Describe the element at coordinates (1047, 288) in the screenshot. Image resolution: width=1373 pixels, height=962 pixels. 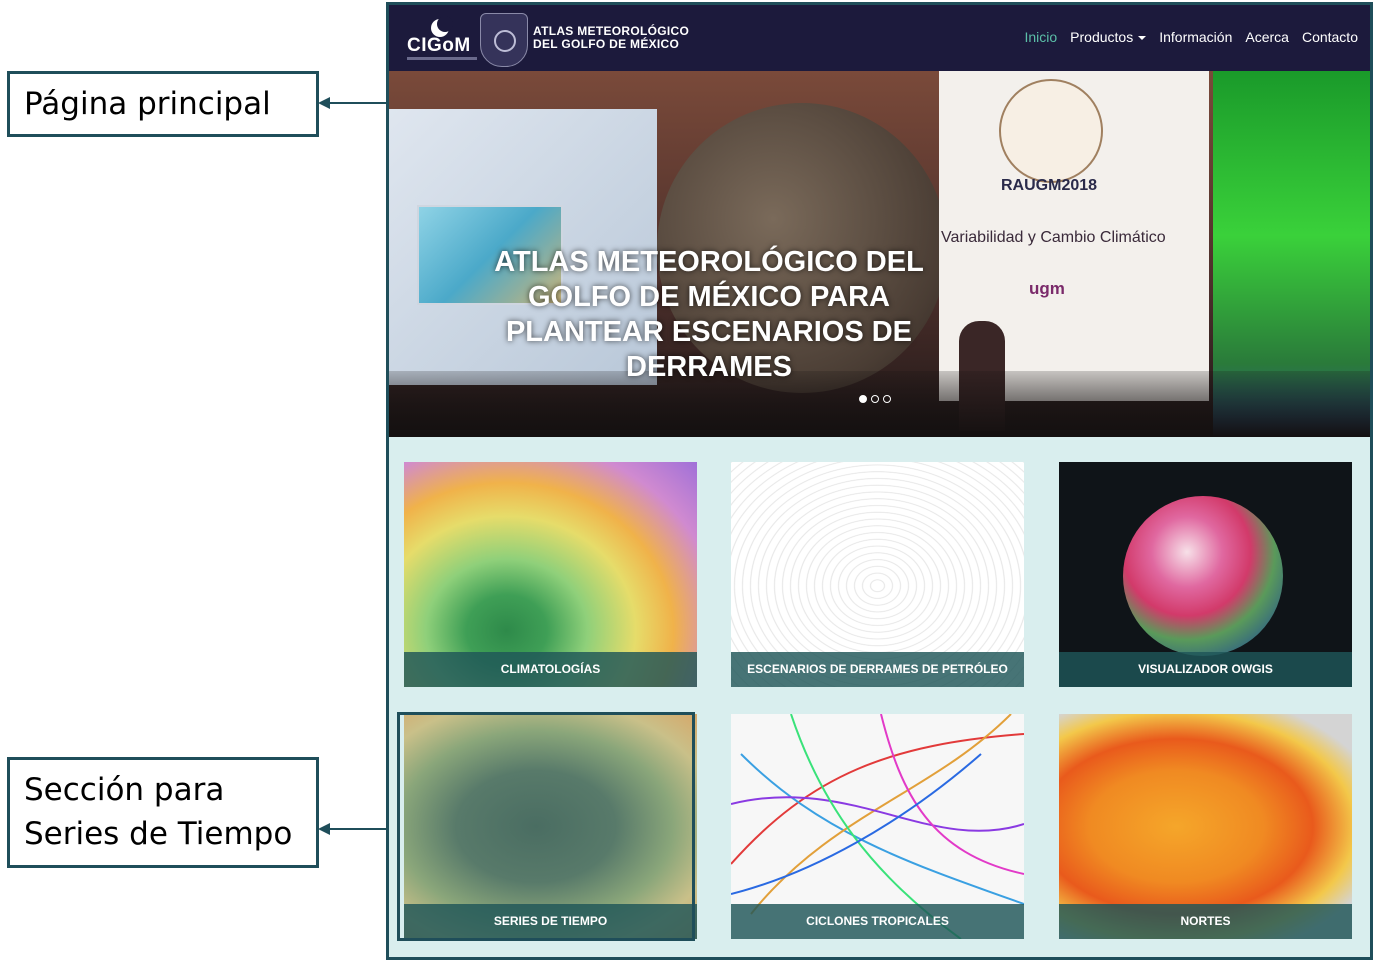
I see `hero-event-org: ugm` at that location.